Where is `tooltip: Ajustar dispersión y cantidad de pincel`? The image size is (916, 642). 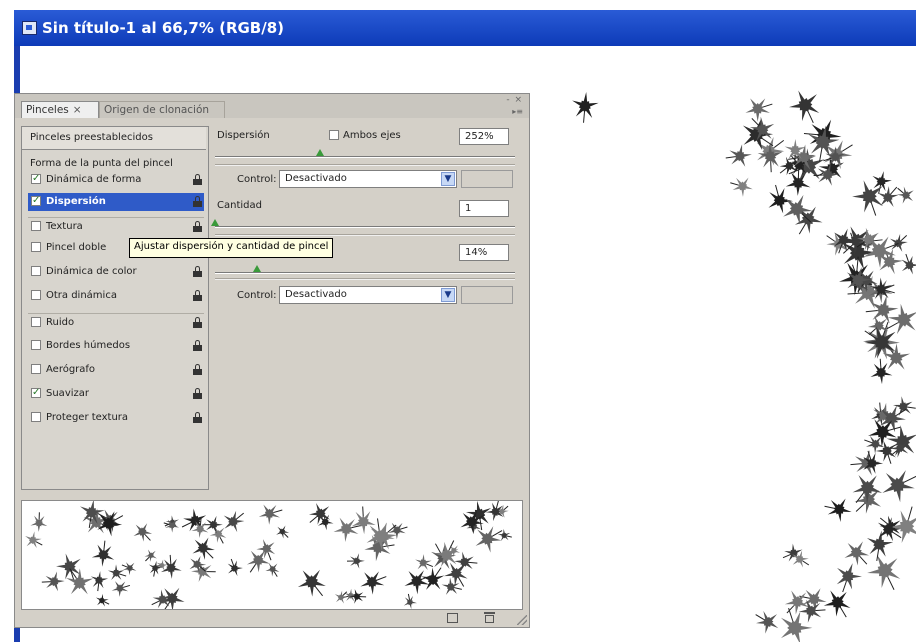 tooltip: Ajustar dispersión y cantidad de pincel is located at coordinates (231, 248).